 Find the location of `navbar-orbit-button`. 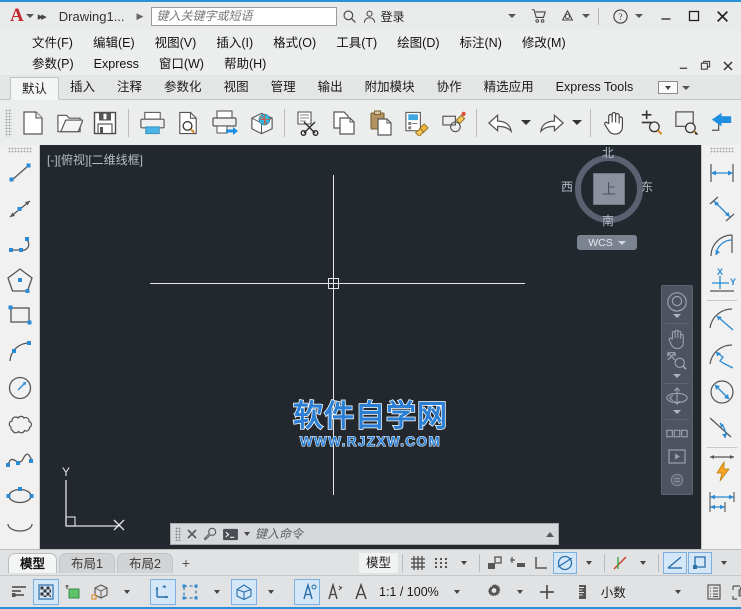

navbar-orbit-button is located at coordinates (677, 397).